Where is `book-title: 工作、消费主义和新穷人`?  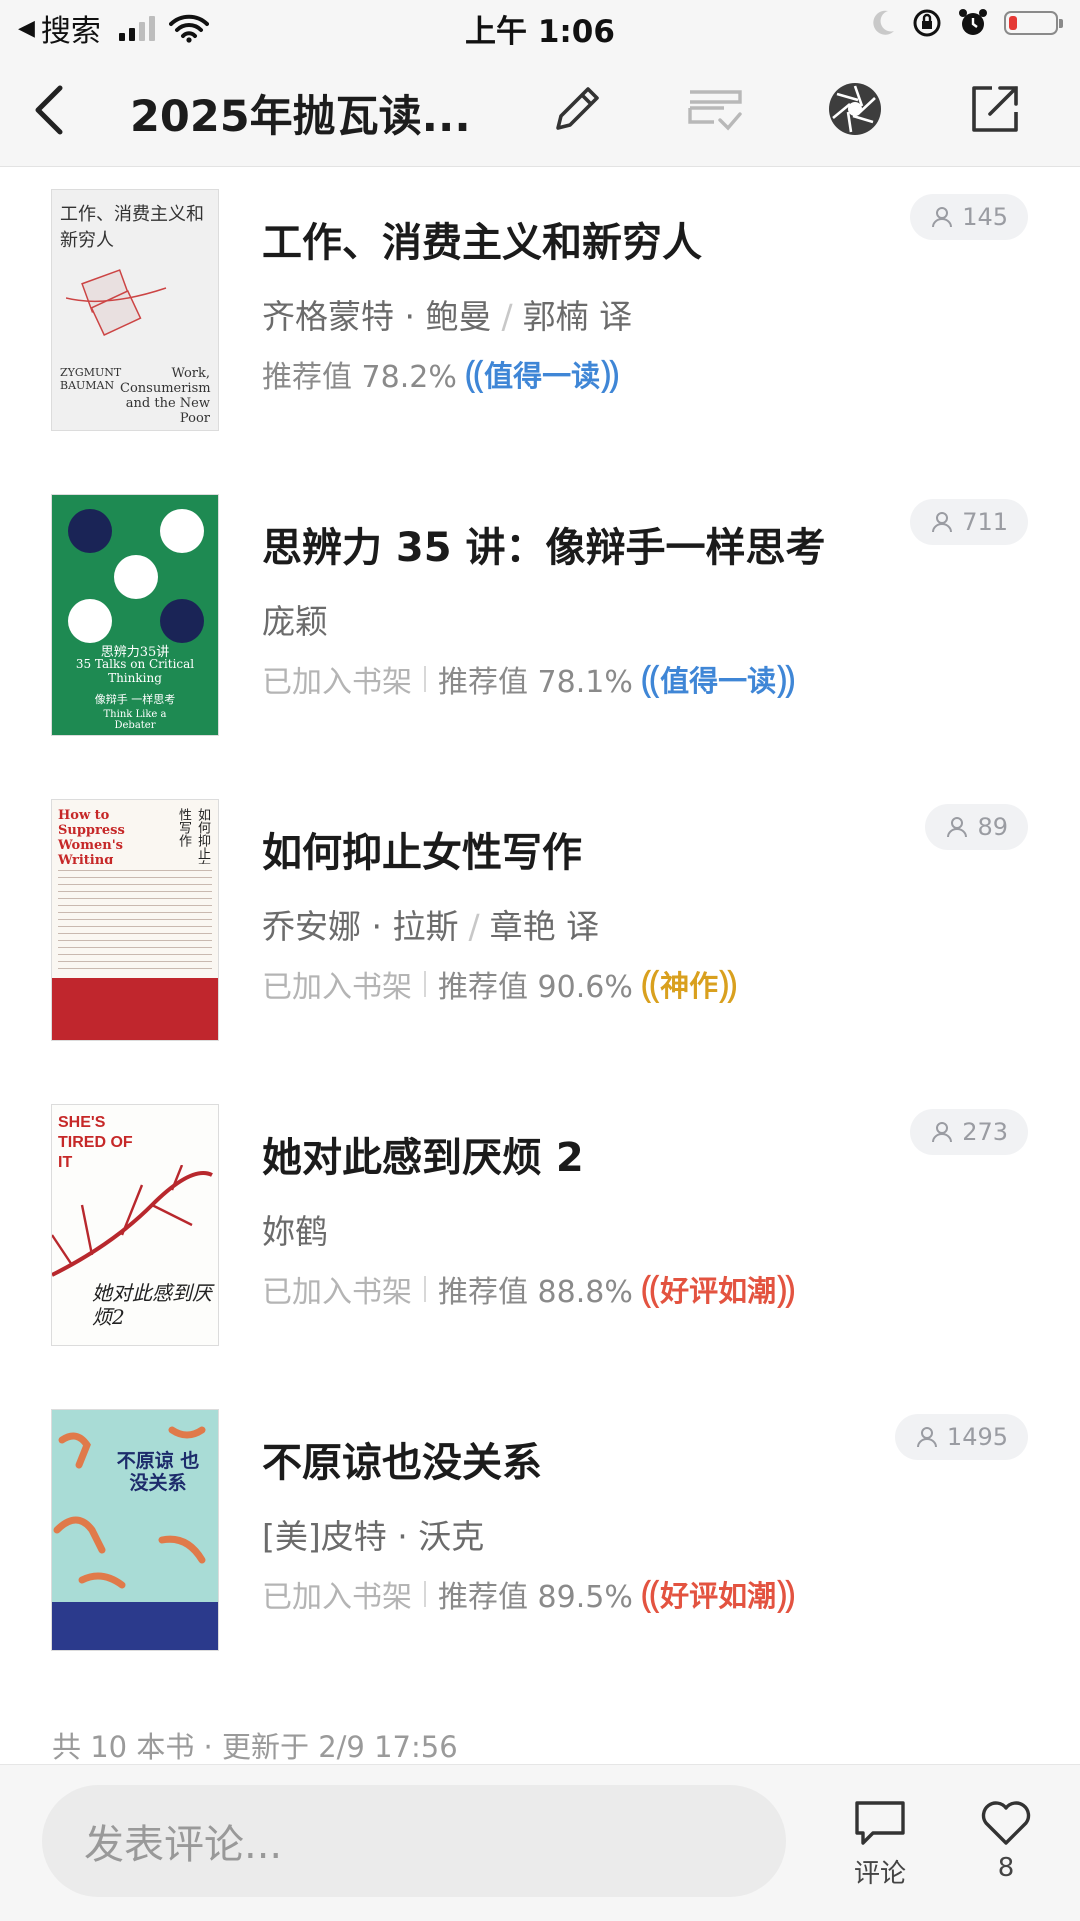
book-title: 工作、消费主义和新穷人 is located at coordinates (482, 239).